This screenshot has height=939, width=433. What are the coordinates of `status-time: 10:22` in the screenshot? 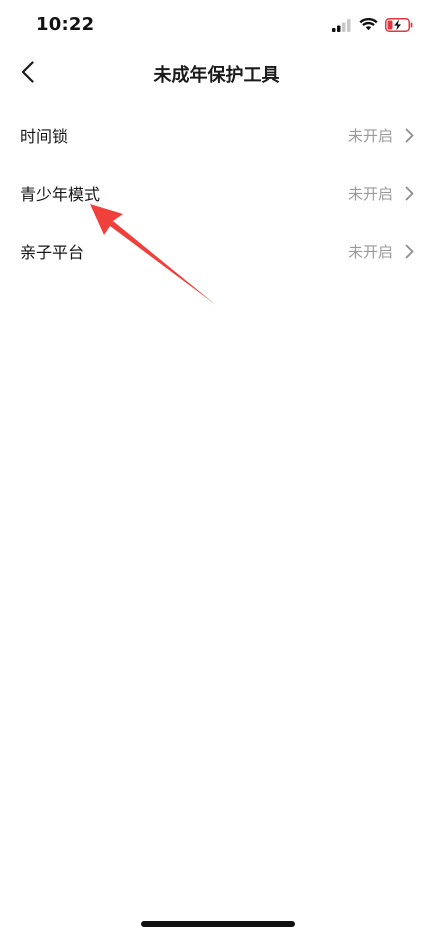 It's located at (65, 24).